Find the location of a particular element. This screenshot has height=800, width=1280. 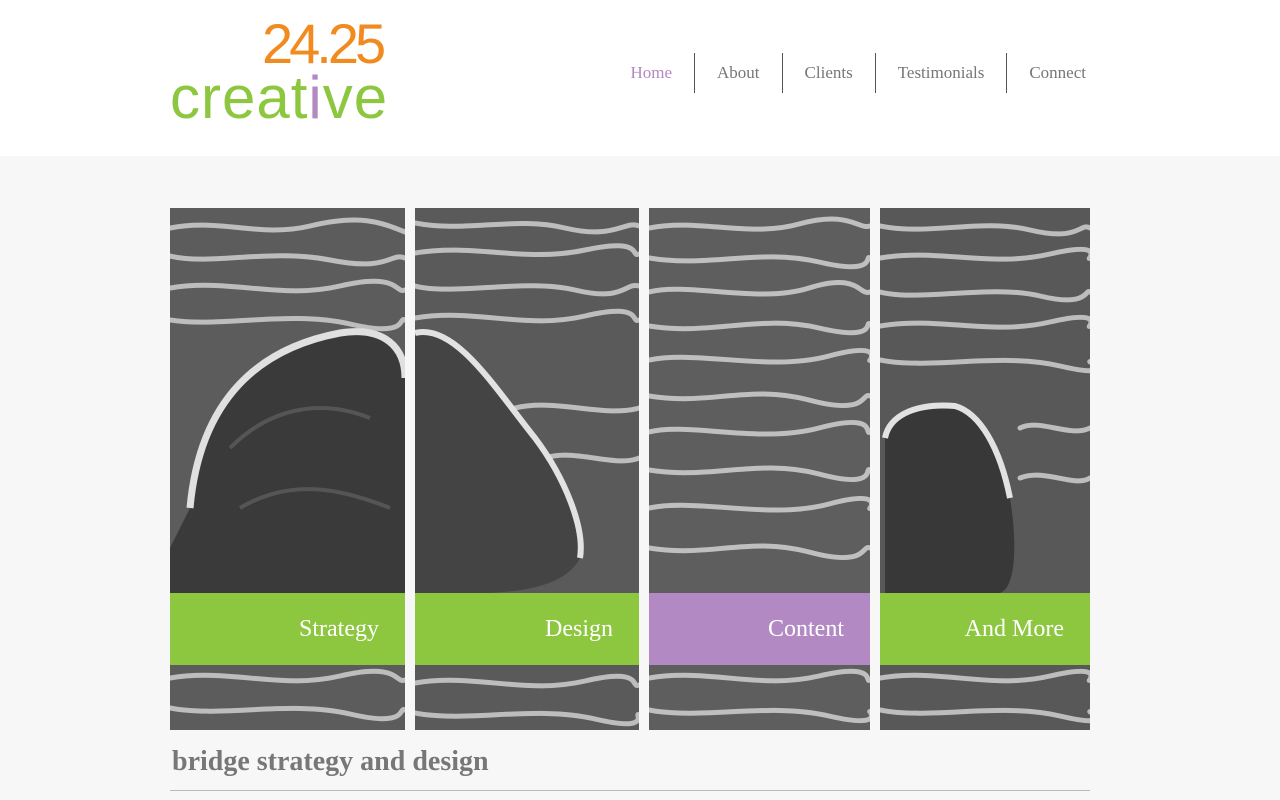

logo-word-prefix: creat is located at coordinates (239, 97).